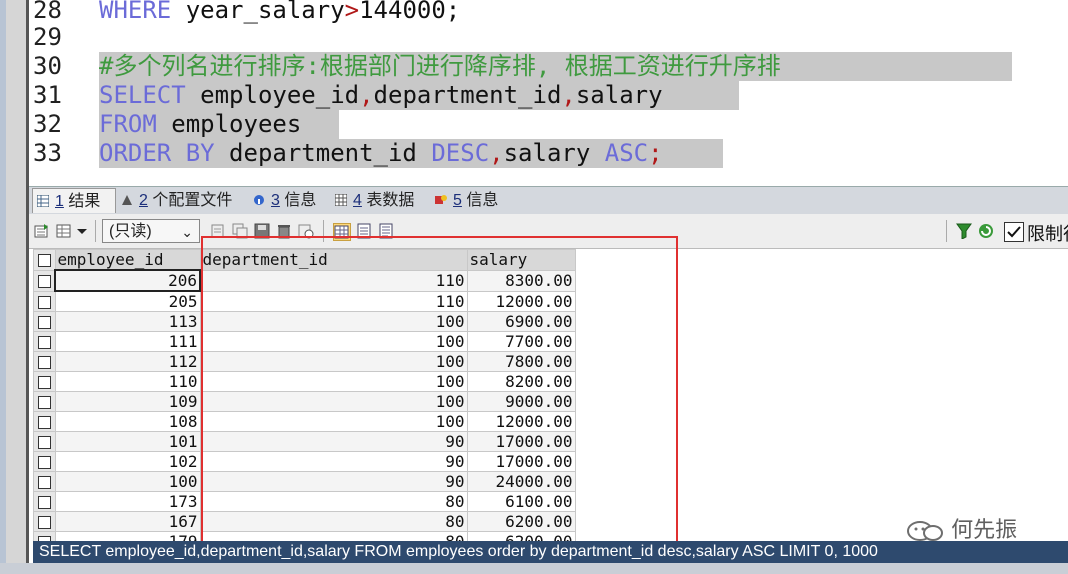  Describe the element at coordinates (306, 231) in the screenshot. I see `refresh-icon` at that location.